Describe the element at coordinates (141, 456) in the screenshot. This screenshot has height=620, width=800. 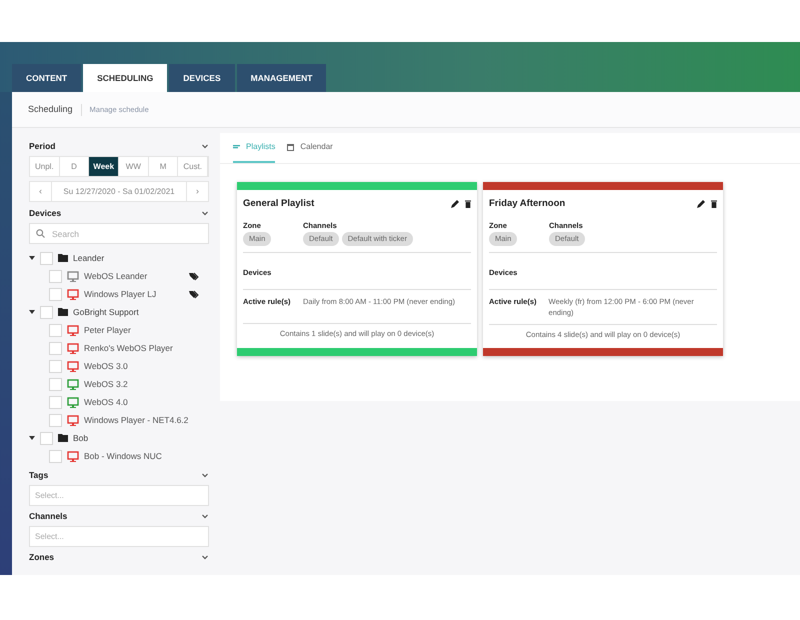
I see `device-label: Bob - Windows NUC` at that location.